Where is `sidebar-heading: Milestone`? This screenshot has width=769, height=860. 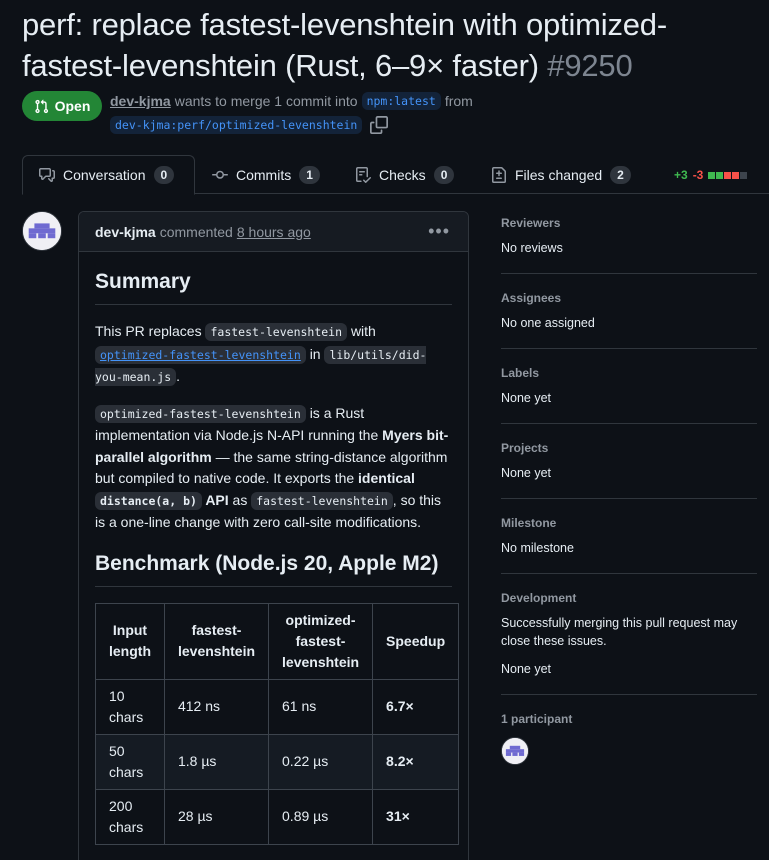 sidebar-heading: Milestone is located at coordinates (629, 523).